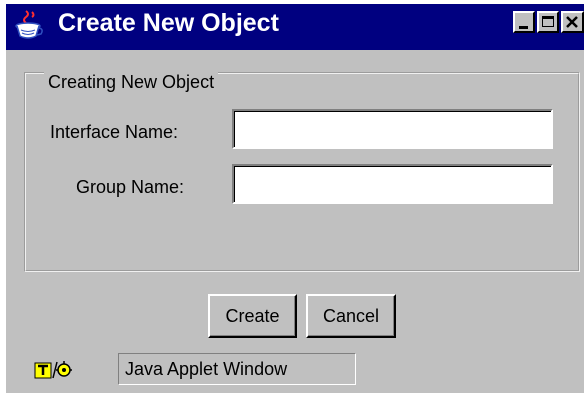  Describe the element at coordinates (53, 369) in the screenshot. I see `applet-warning-icon` at that location.